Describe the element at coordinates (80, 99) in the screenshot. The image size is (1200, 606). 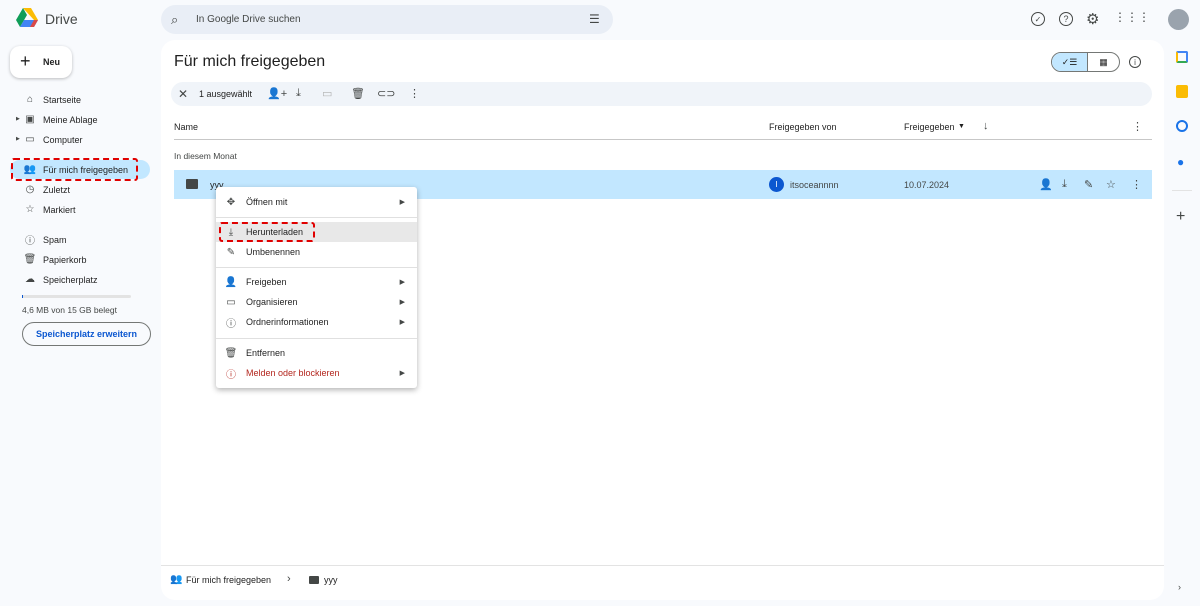
I see `sidebar-item-home: ⌂ Startseite` at that location.